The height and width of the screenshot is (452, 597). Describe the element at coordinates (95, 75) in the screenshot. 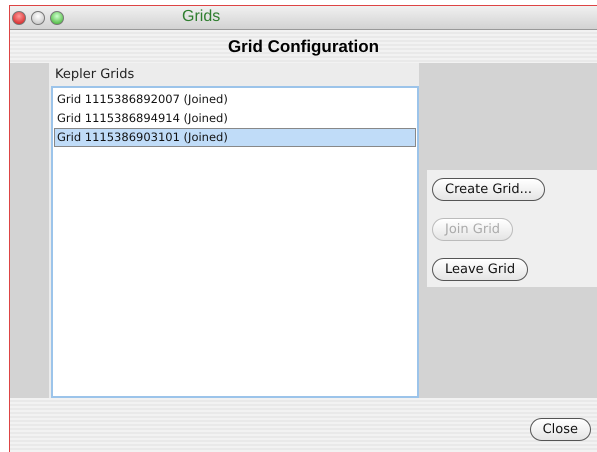

I see `list-heading: Kepler Grids` at that location.